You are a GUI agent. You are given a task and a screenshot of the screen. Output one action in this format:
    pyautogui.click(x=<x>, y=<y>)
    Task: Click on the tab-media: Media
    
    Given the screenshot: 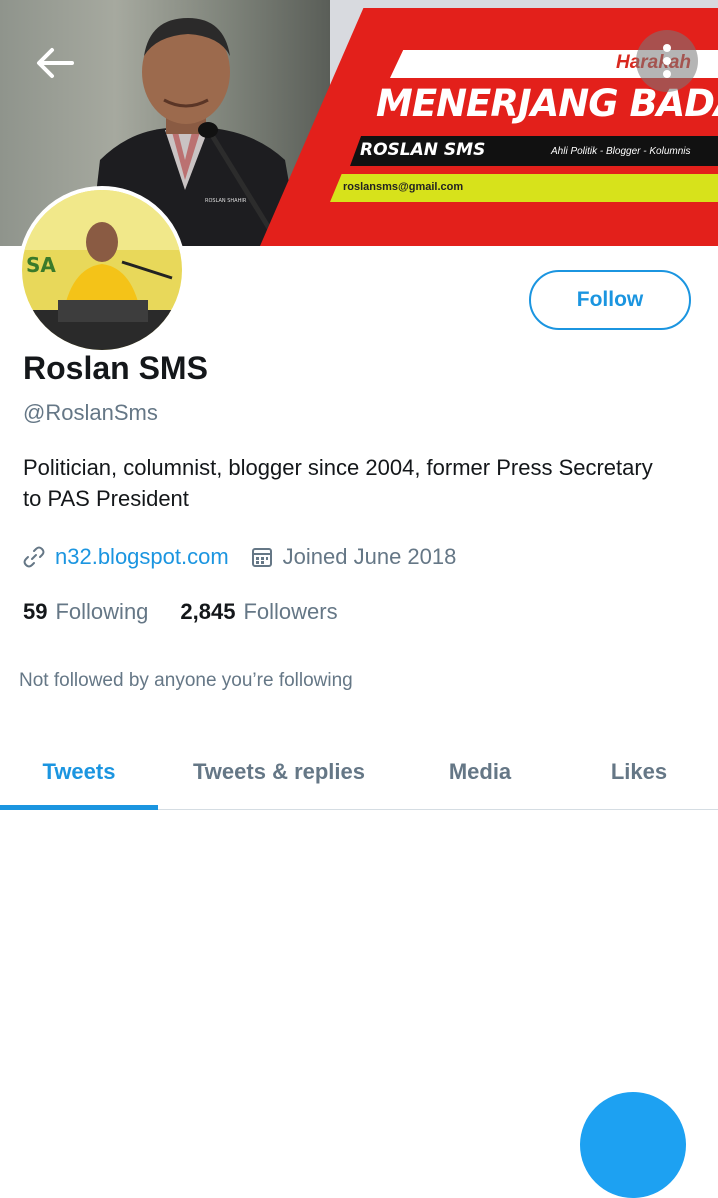 What is the action you would take?
    pyautogui.click(x=480, y=772)
    